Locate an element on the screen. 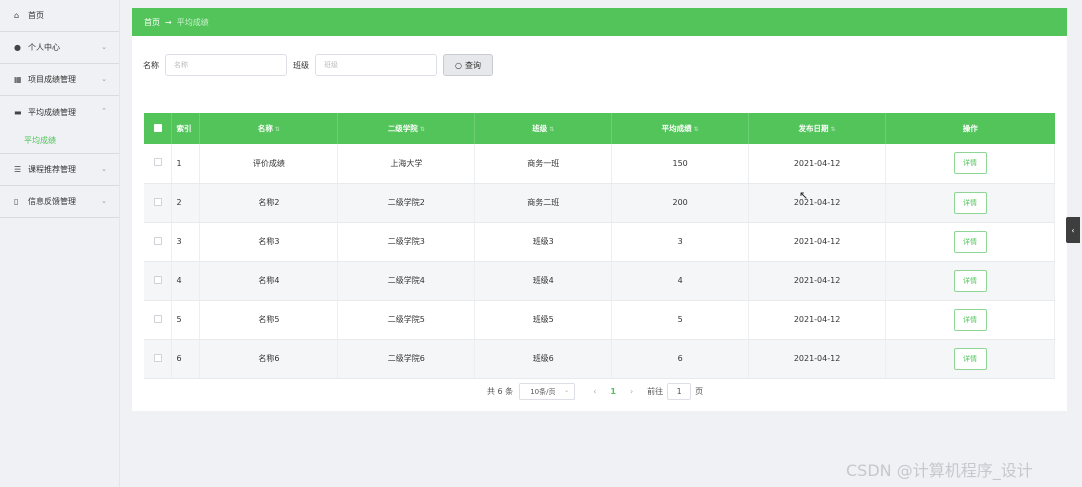 The height and width of the screenshot is (487, 1082). class-input: 班级 is located at coordinates (376, 65).